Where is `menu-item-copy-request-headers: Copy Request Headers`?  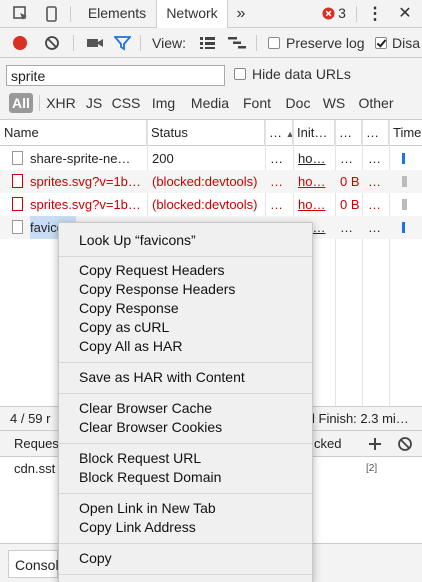 menu-item-copy-request-headers: Copy Request Headers is located at coordinates (152, 270).